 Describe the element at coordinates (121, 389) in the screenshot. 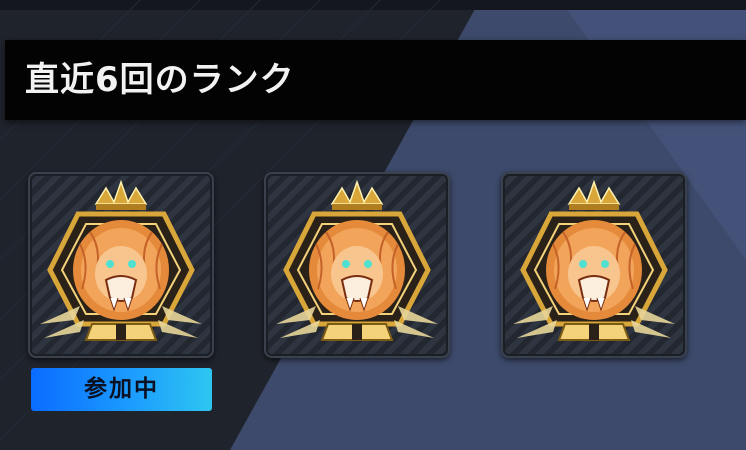

I see `participating-badge: 参加中` at that location.